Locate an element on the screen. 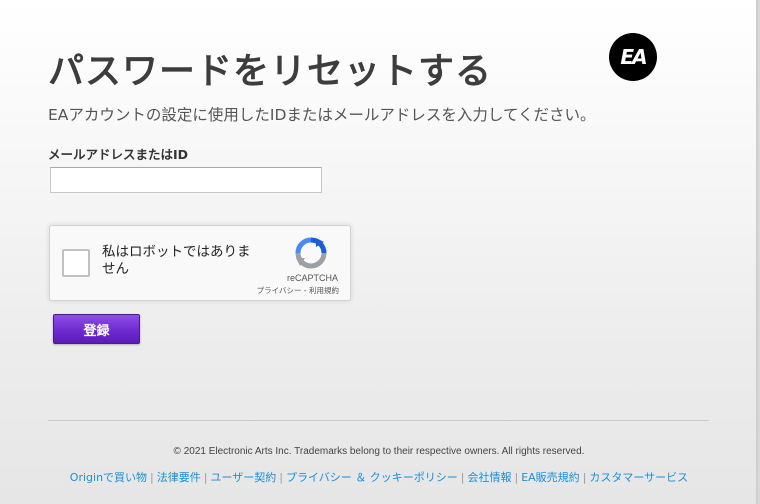 This screenshot has height=504, width=760. recaptcha-label: 私はロボットではありません is located at coordinates (176, 260).